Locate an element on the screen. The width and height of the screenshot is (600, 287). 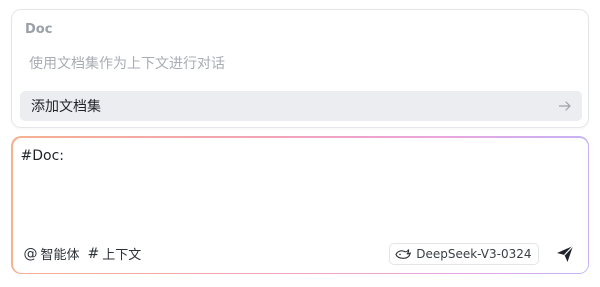
add-doc-collection-label: 添加文档集 is located at coordinates (66, 107).